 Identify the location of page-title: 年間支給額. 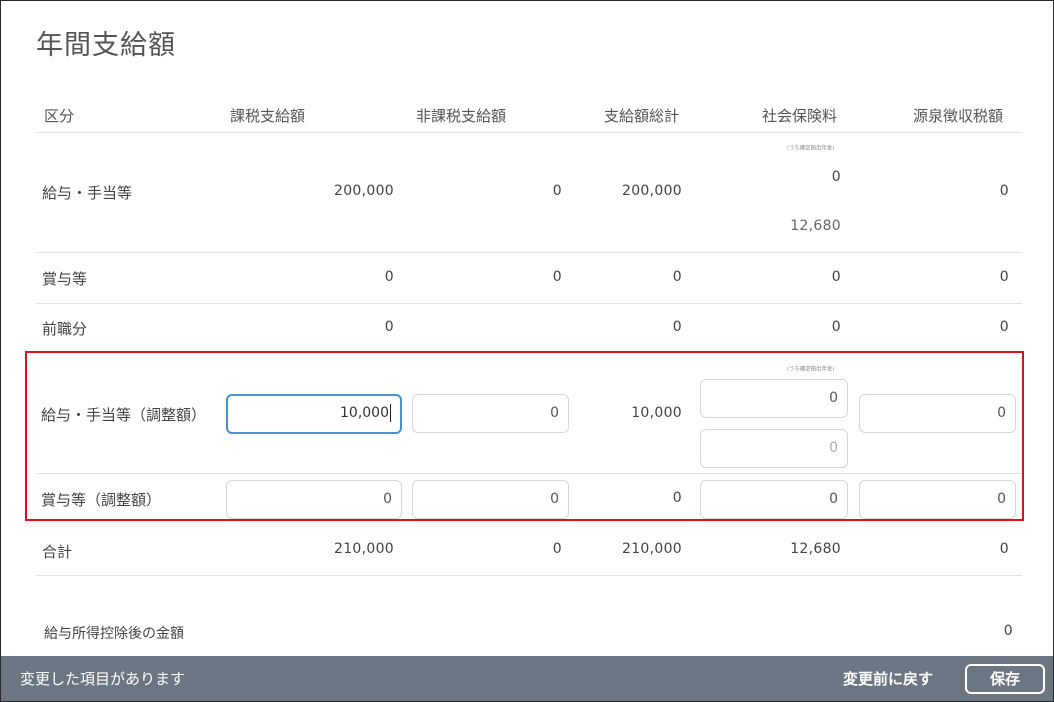
(106, 45).